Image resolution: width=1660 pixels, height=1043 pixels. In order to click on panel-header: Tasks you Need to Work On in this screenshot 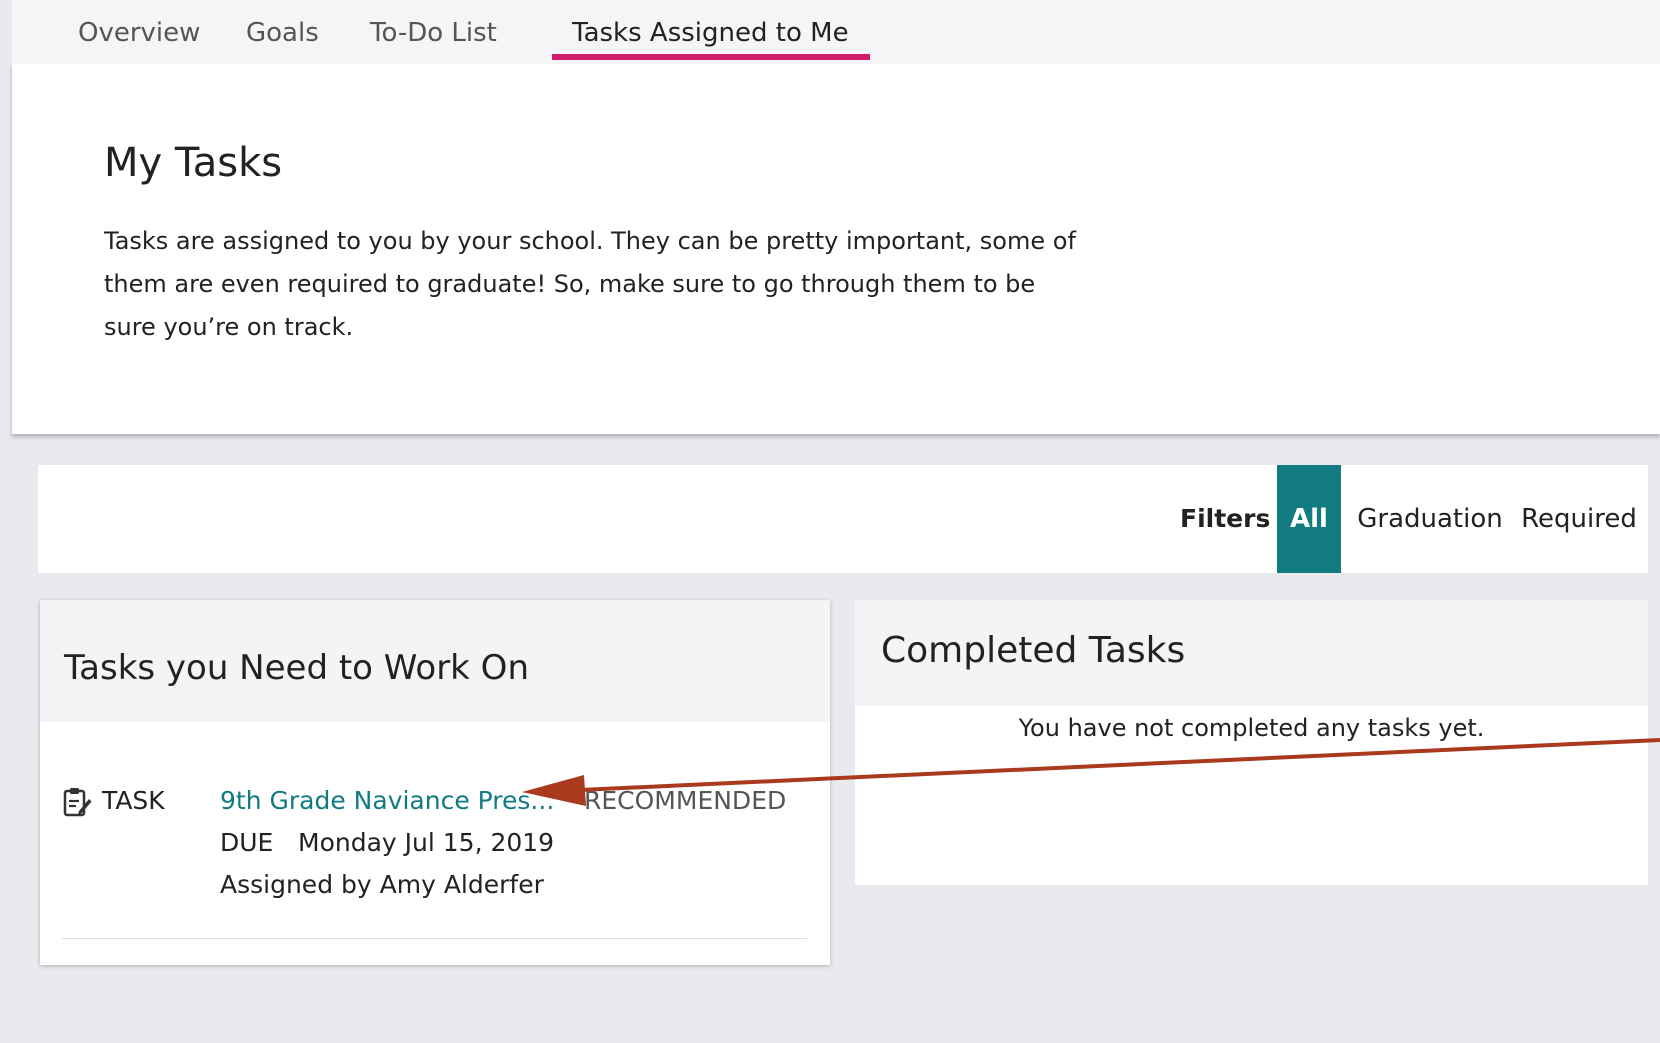, I will do `click(435, 661)`.